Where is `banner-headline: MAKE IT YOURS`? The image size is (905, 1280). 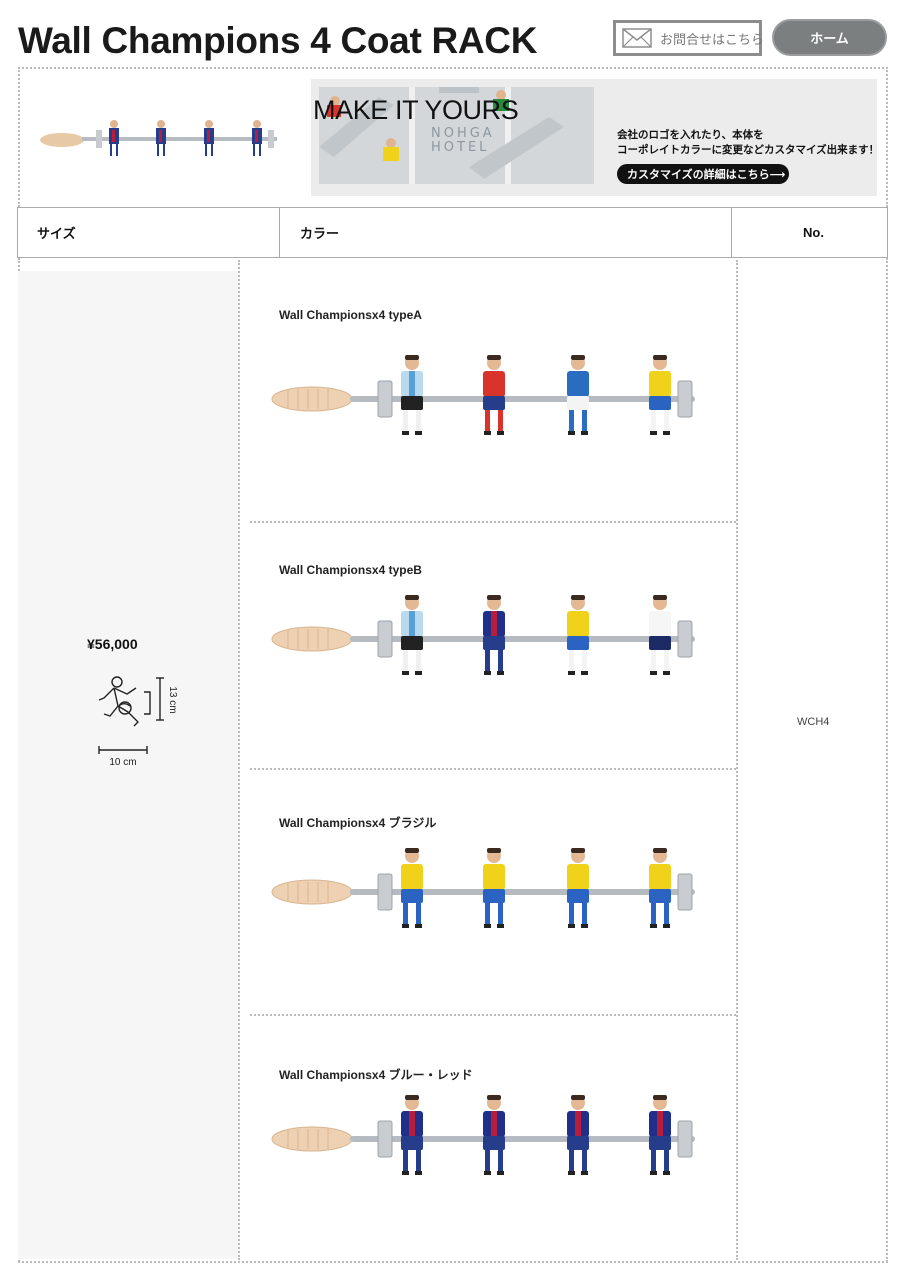
banner-headline: MAKE IT YOURS is located at coordinates (416, 110).